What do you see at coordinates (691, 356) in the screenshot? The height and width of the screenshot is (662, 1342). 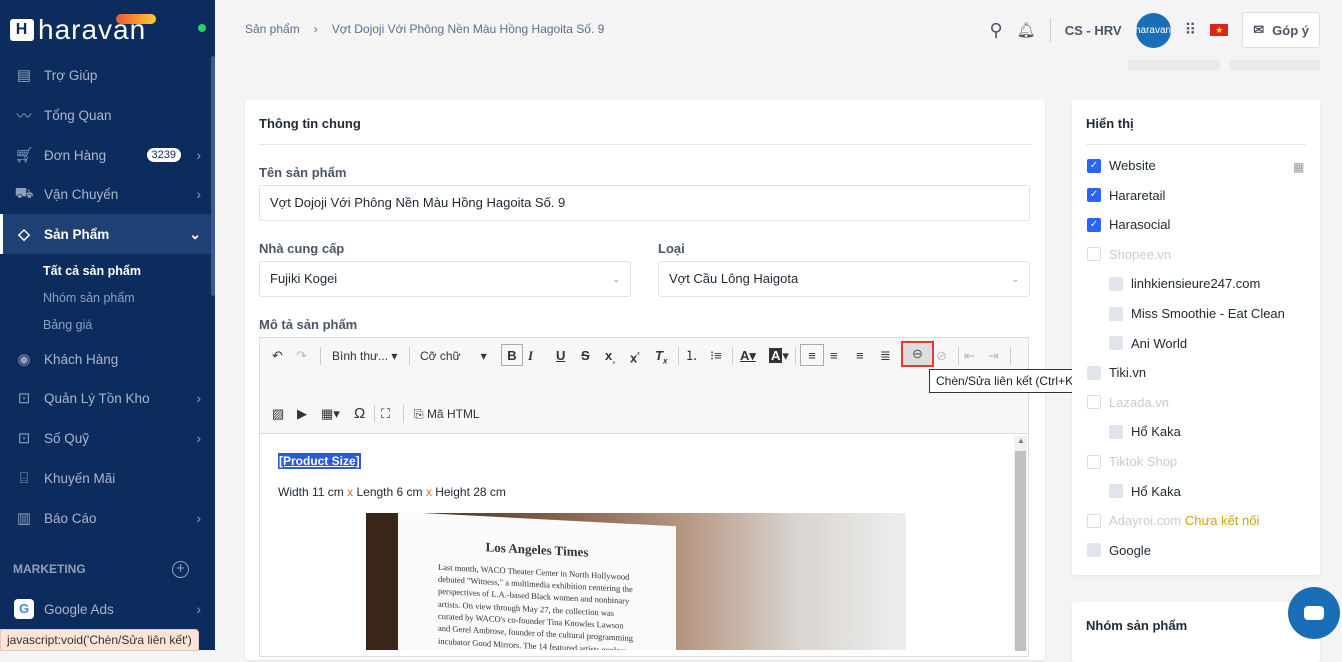 I see `numbered-list-icon: ⒈` at bounding box center [691, 356].